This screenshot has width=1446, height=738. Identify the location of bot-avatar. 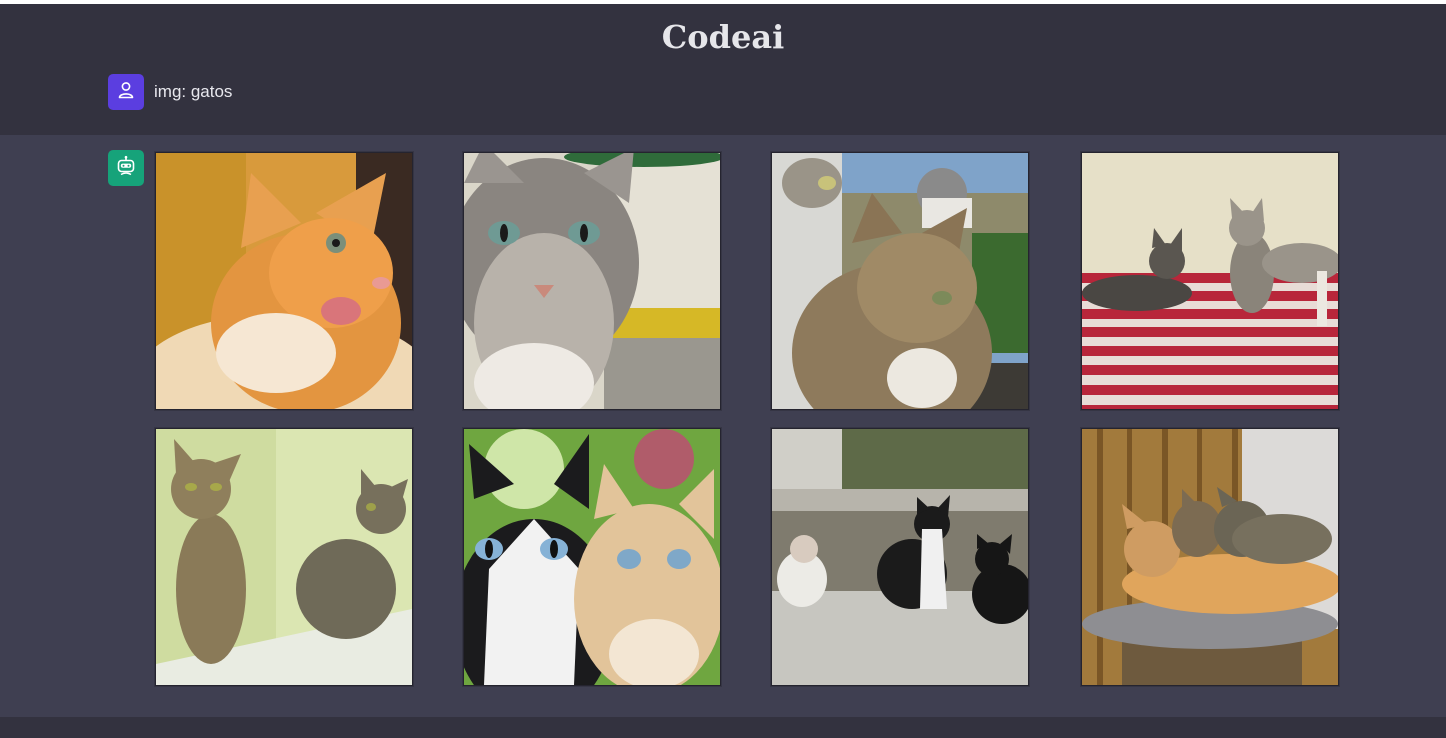
(126, 168).